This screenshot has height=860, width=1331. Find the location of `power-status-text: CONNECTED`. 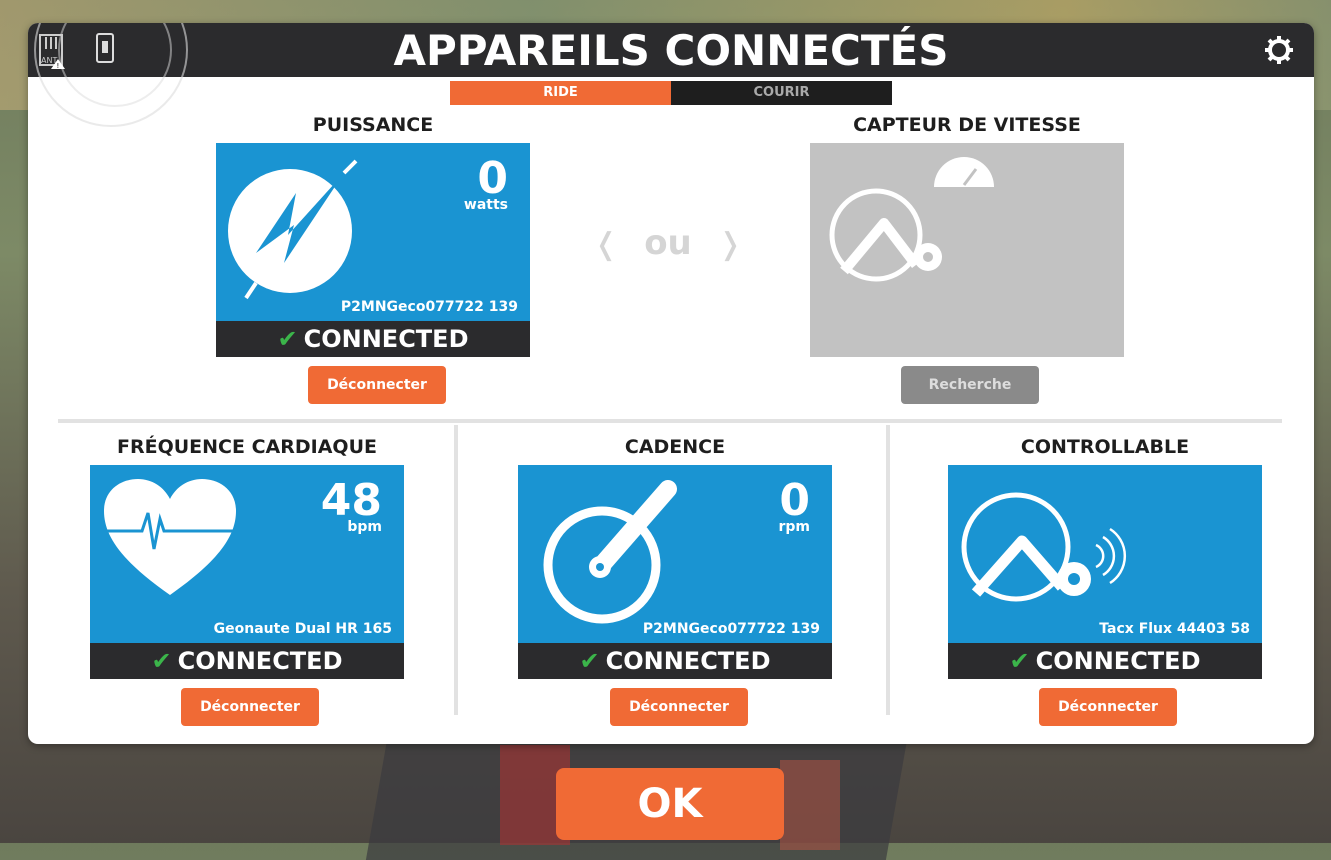

power-status-text: CONNECTED is located at coordinates (386, 339).